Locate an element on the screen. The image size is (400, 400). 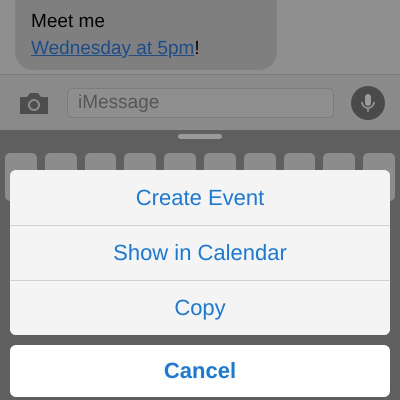
grab-handle is located at coordinates (200, 136).